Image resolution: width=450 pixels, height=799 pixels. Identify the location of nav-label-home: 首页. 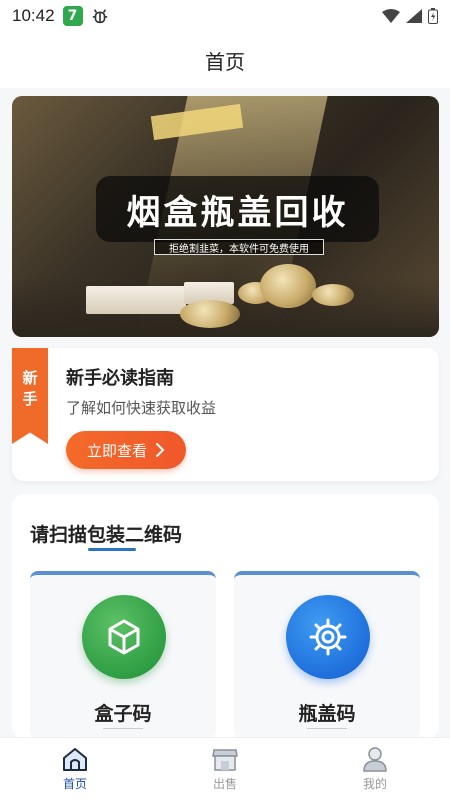
(74, 784).